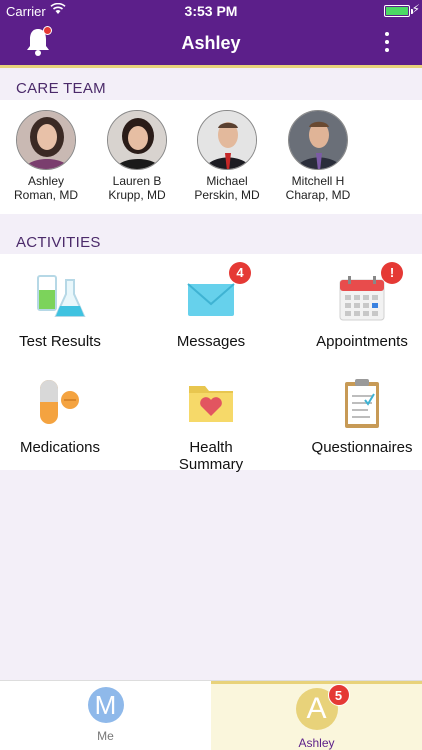  Describe the element at coordinates (45, 195) in the screenshot. I see `member-name-line2: Roman, MD` at that location.